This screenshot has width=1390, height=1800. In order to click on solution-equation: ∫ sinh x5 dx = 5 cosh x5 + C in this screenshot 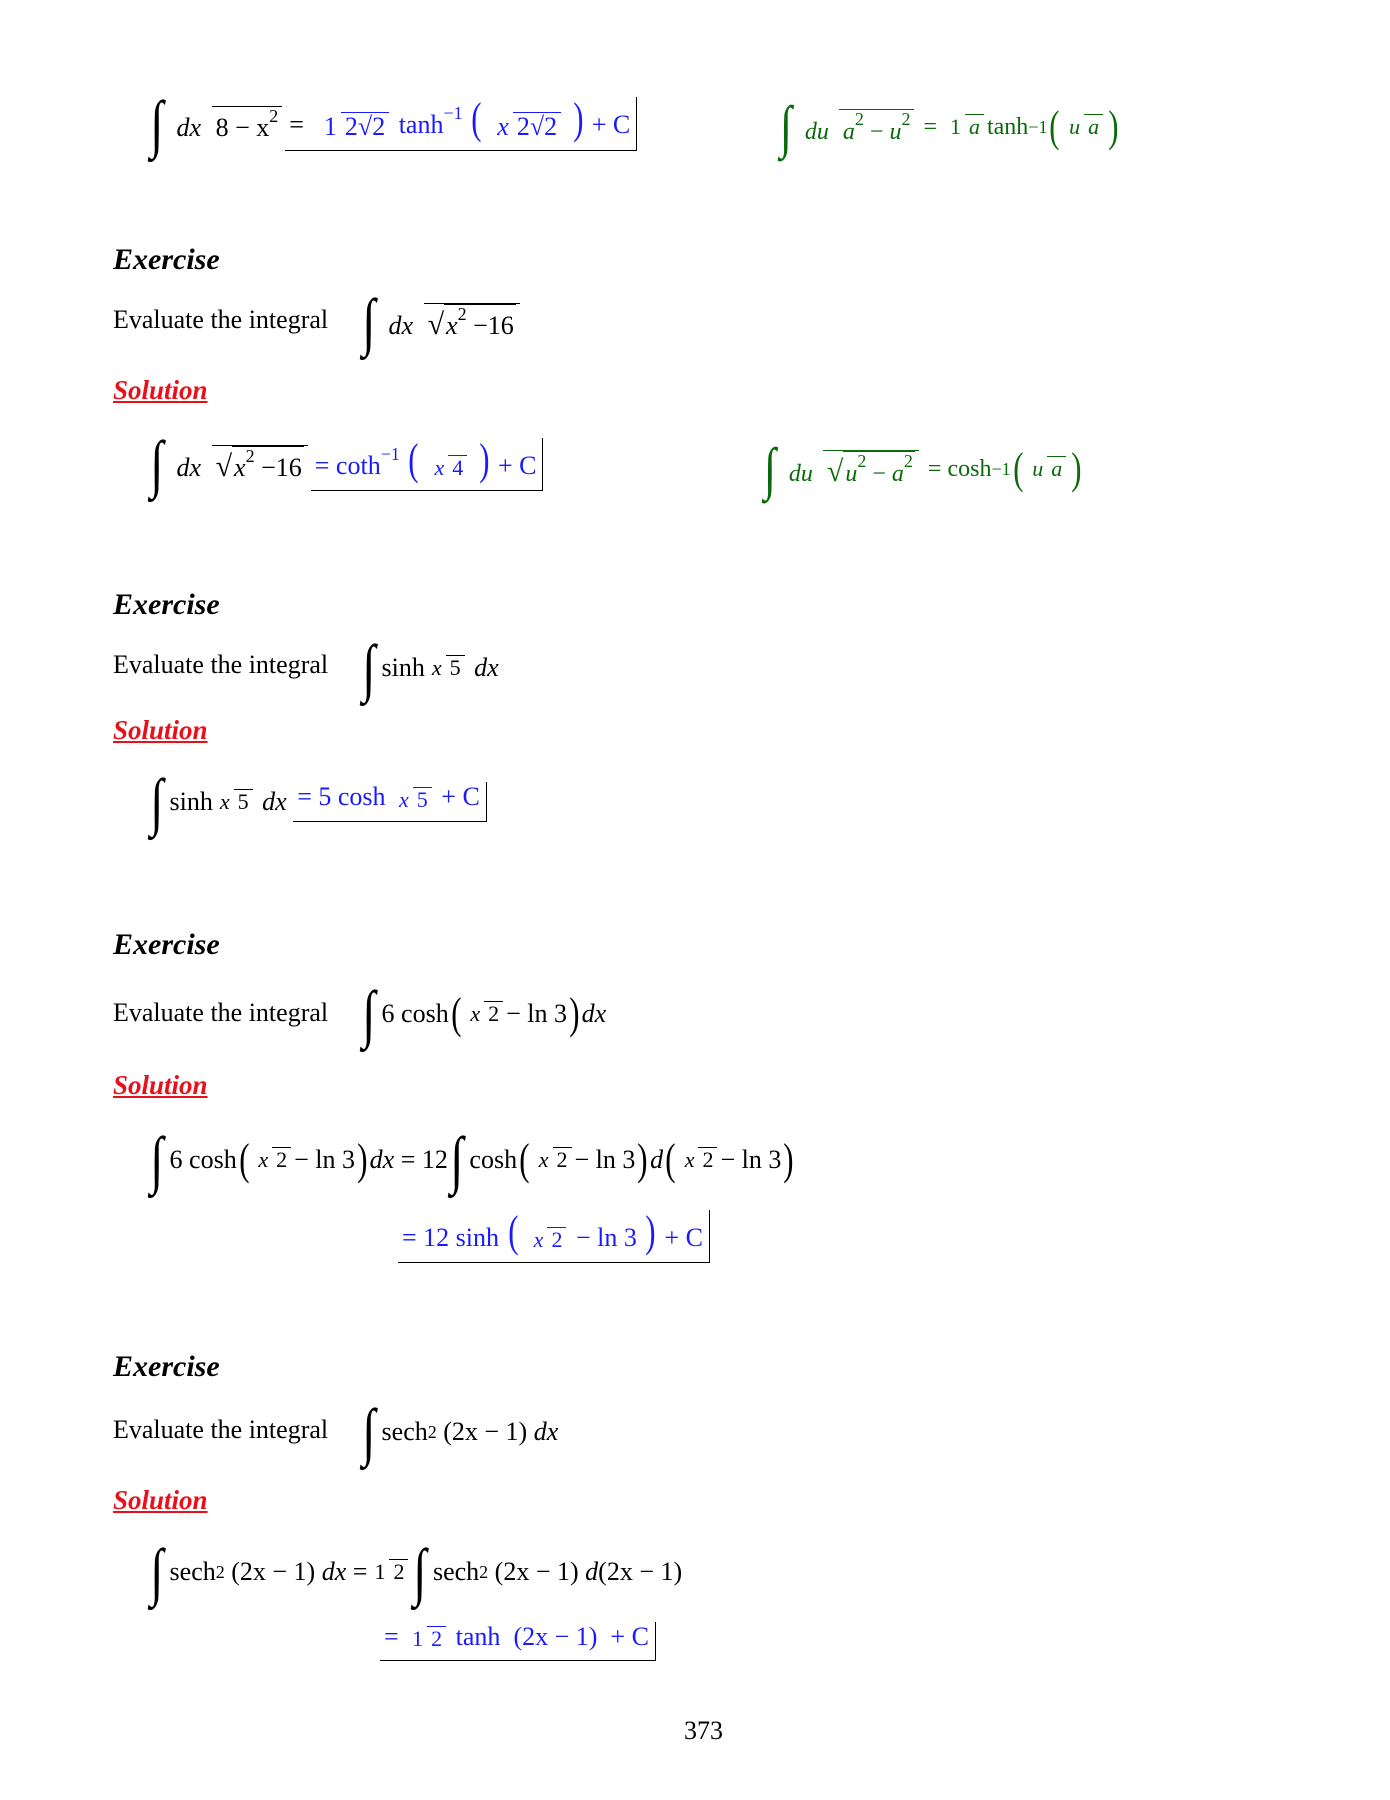, I will do `click(317, 802)`.